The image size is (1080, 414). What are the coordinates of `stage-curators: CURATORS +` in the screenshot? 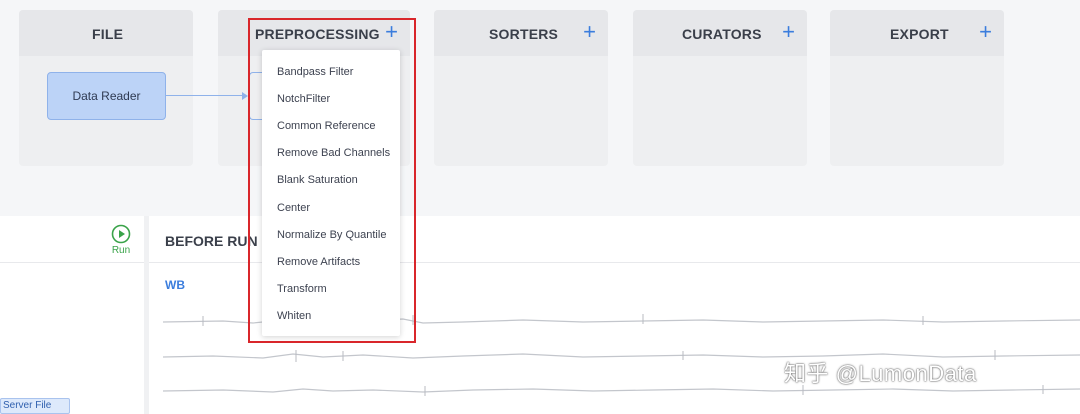 It's located at (720, 88).